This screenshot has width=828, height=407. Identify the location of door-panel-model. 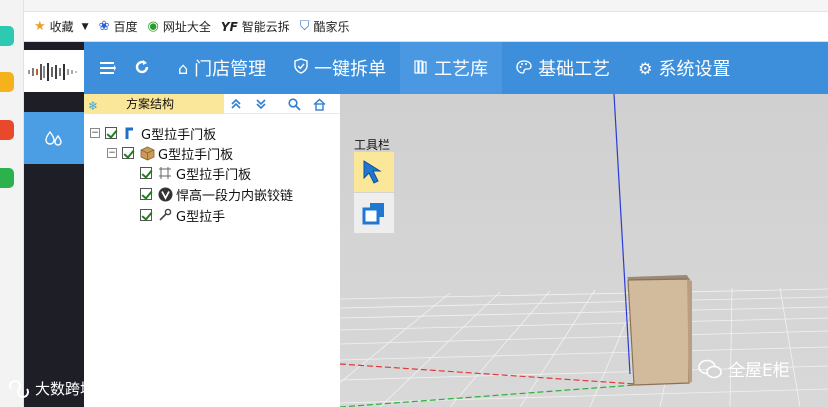
(659, 330).